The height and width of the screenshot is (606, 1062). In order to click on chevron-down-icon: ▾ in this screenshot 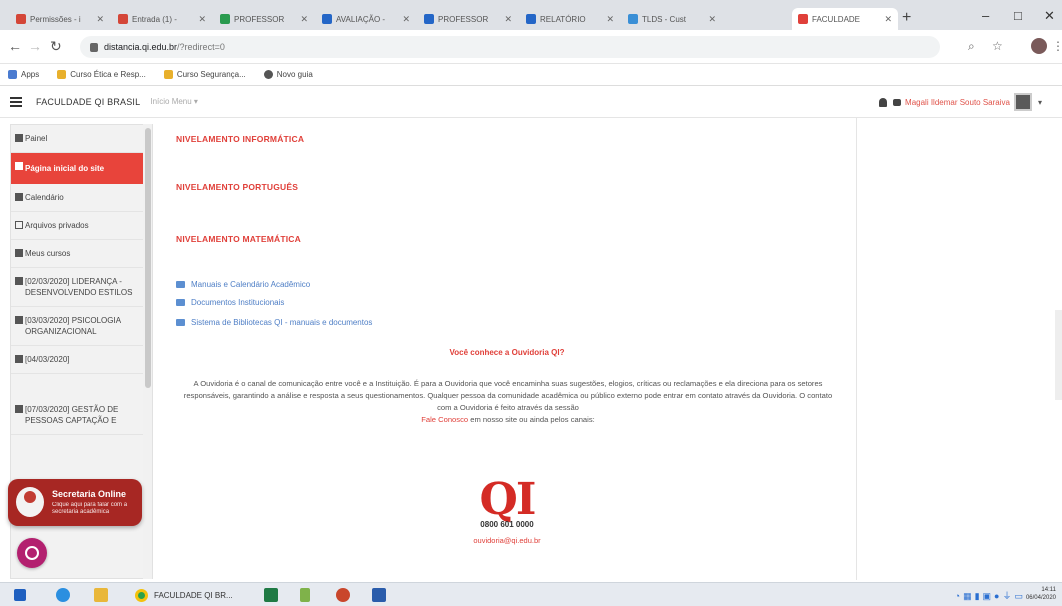, I will do `click(1040, 102)`.